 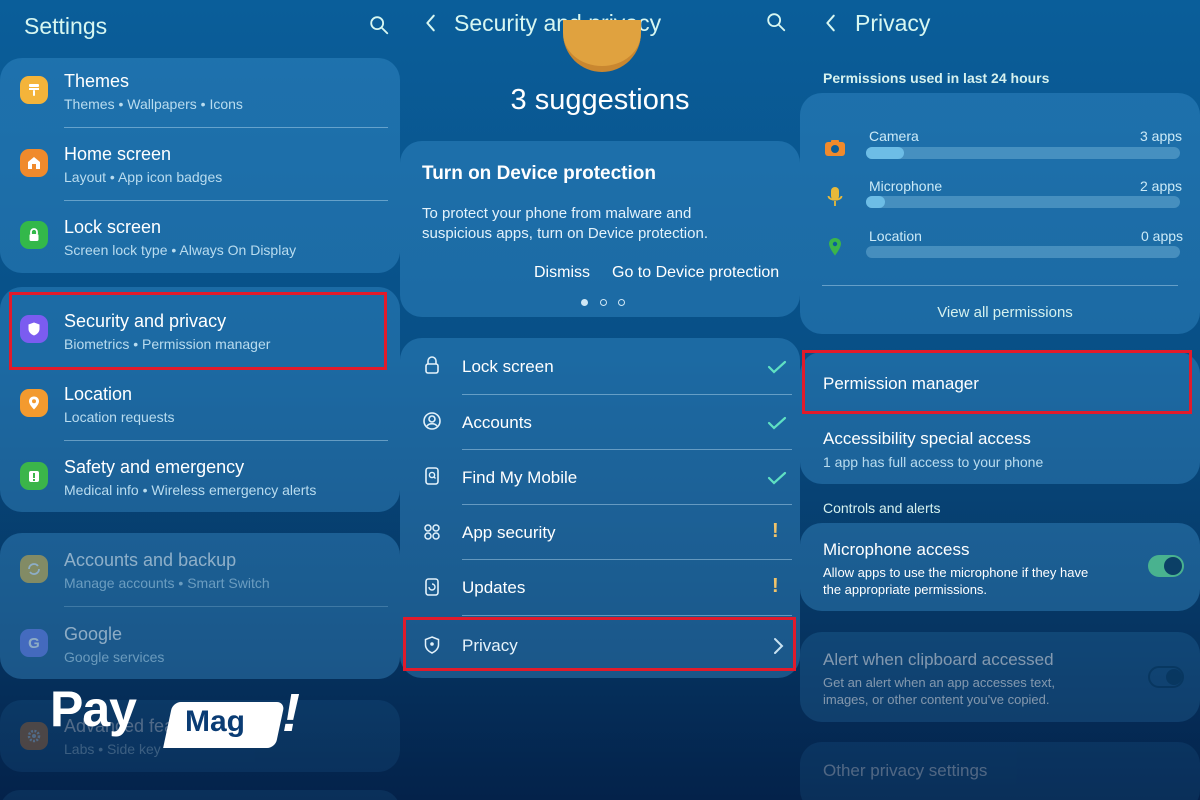 What do you see at coordinates (66, 26) in the screenshot?
I see `page-title: Settings` at bounding box center [66, 26].